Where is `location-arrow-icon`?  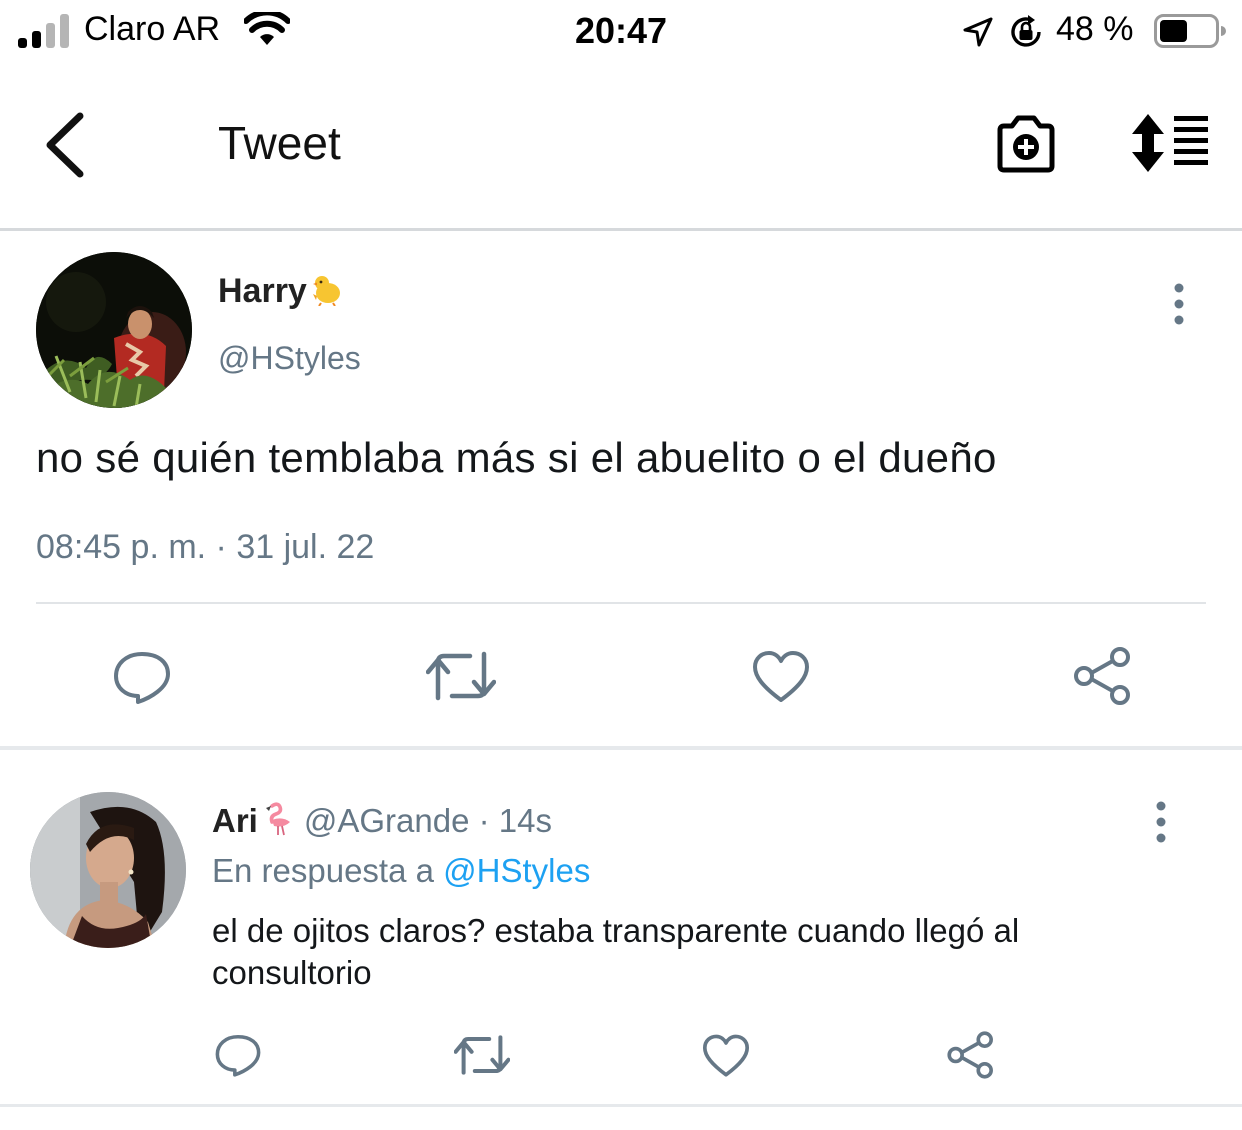 location-arrow-icon is located at coordinates (978, 32).